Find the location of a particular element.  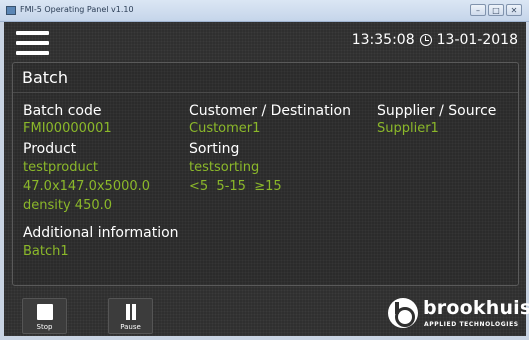

brookhuis-logo: brookhuis APPLIED TECHNOLOGIES is located at coordinates (458, 314).